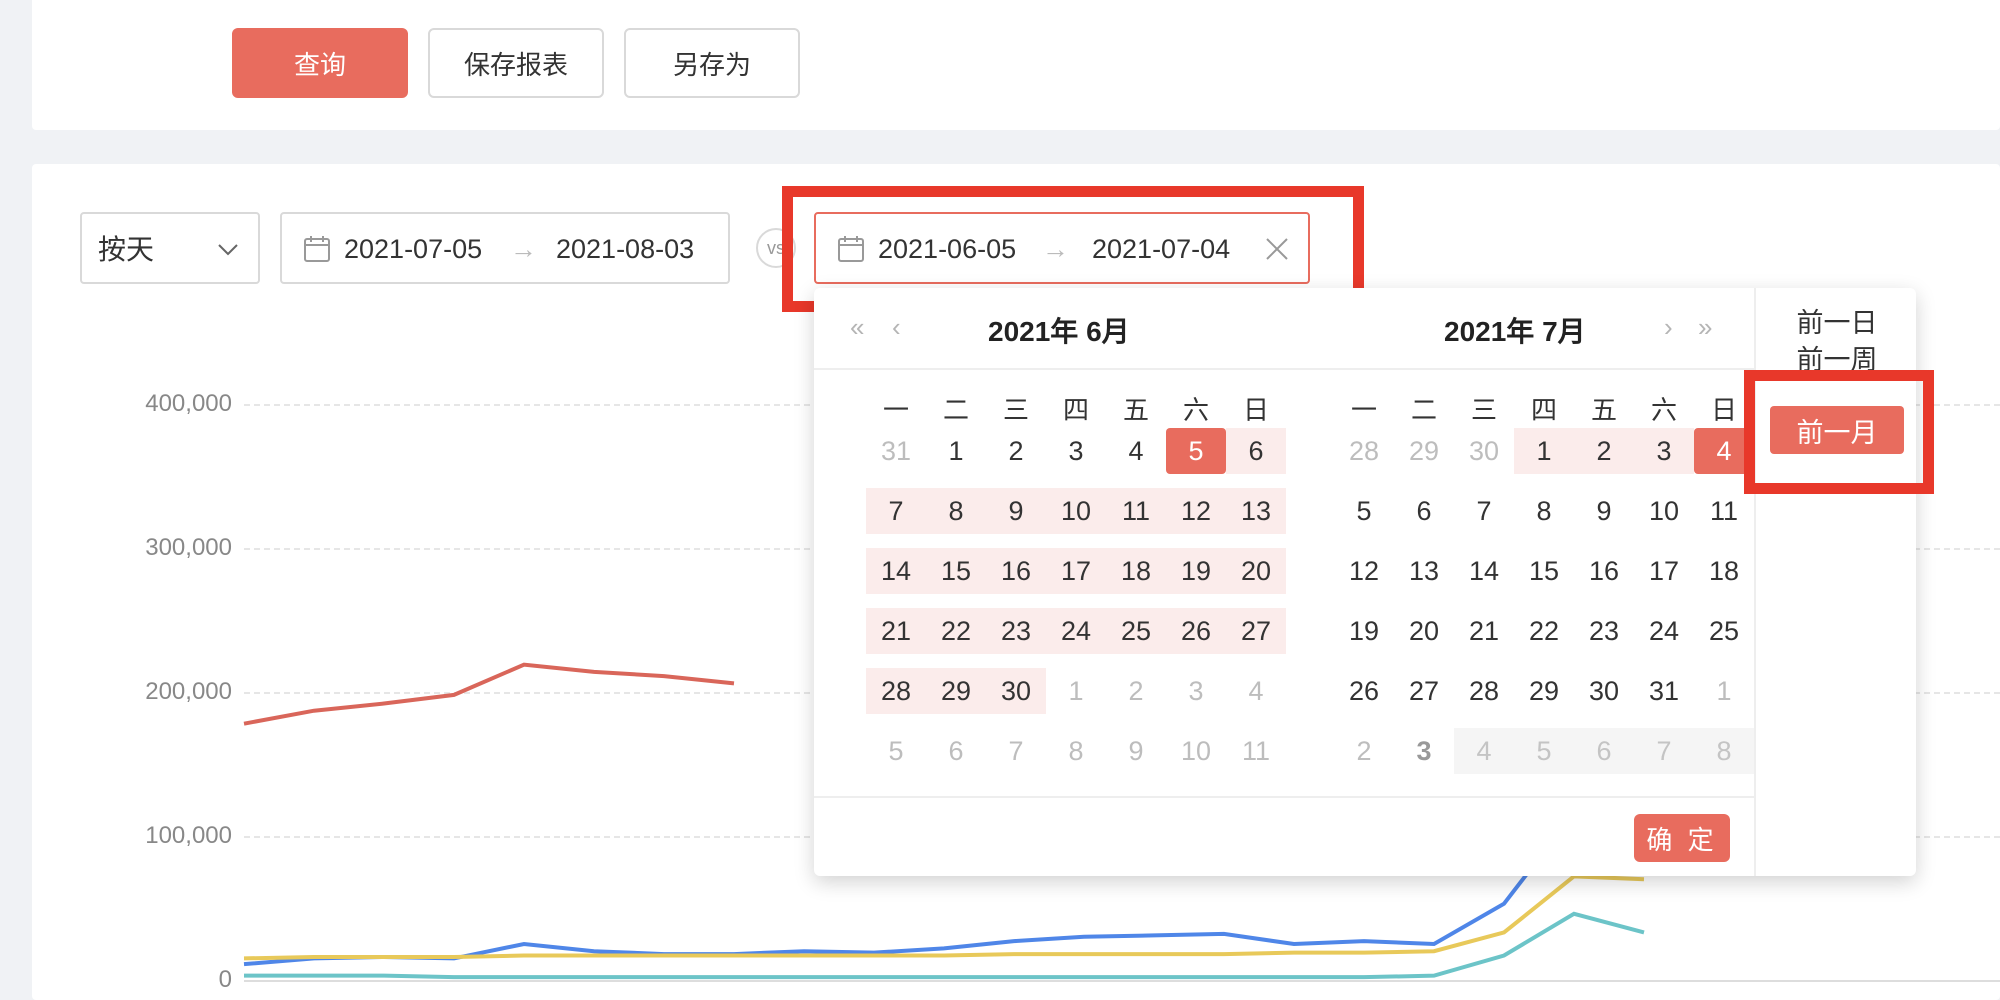 This screenshot has height=1000, width=2000. Describe the element at coordinates (1837, 430) in the screenshot. I see `preset-previous-month: 前一月` at that location.